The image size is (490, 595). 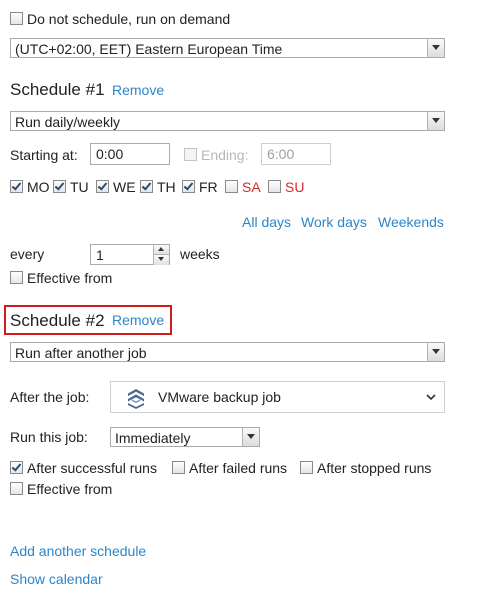 I want to click on show-calendar-link: Show calendar, so click(x=56, y=579).